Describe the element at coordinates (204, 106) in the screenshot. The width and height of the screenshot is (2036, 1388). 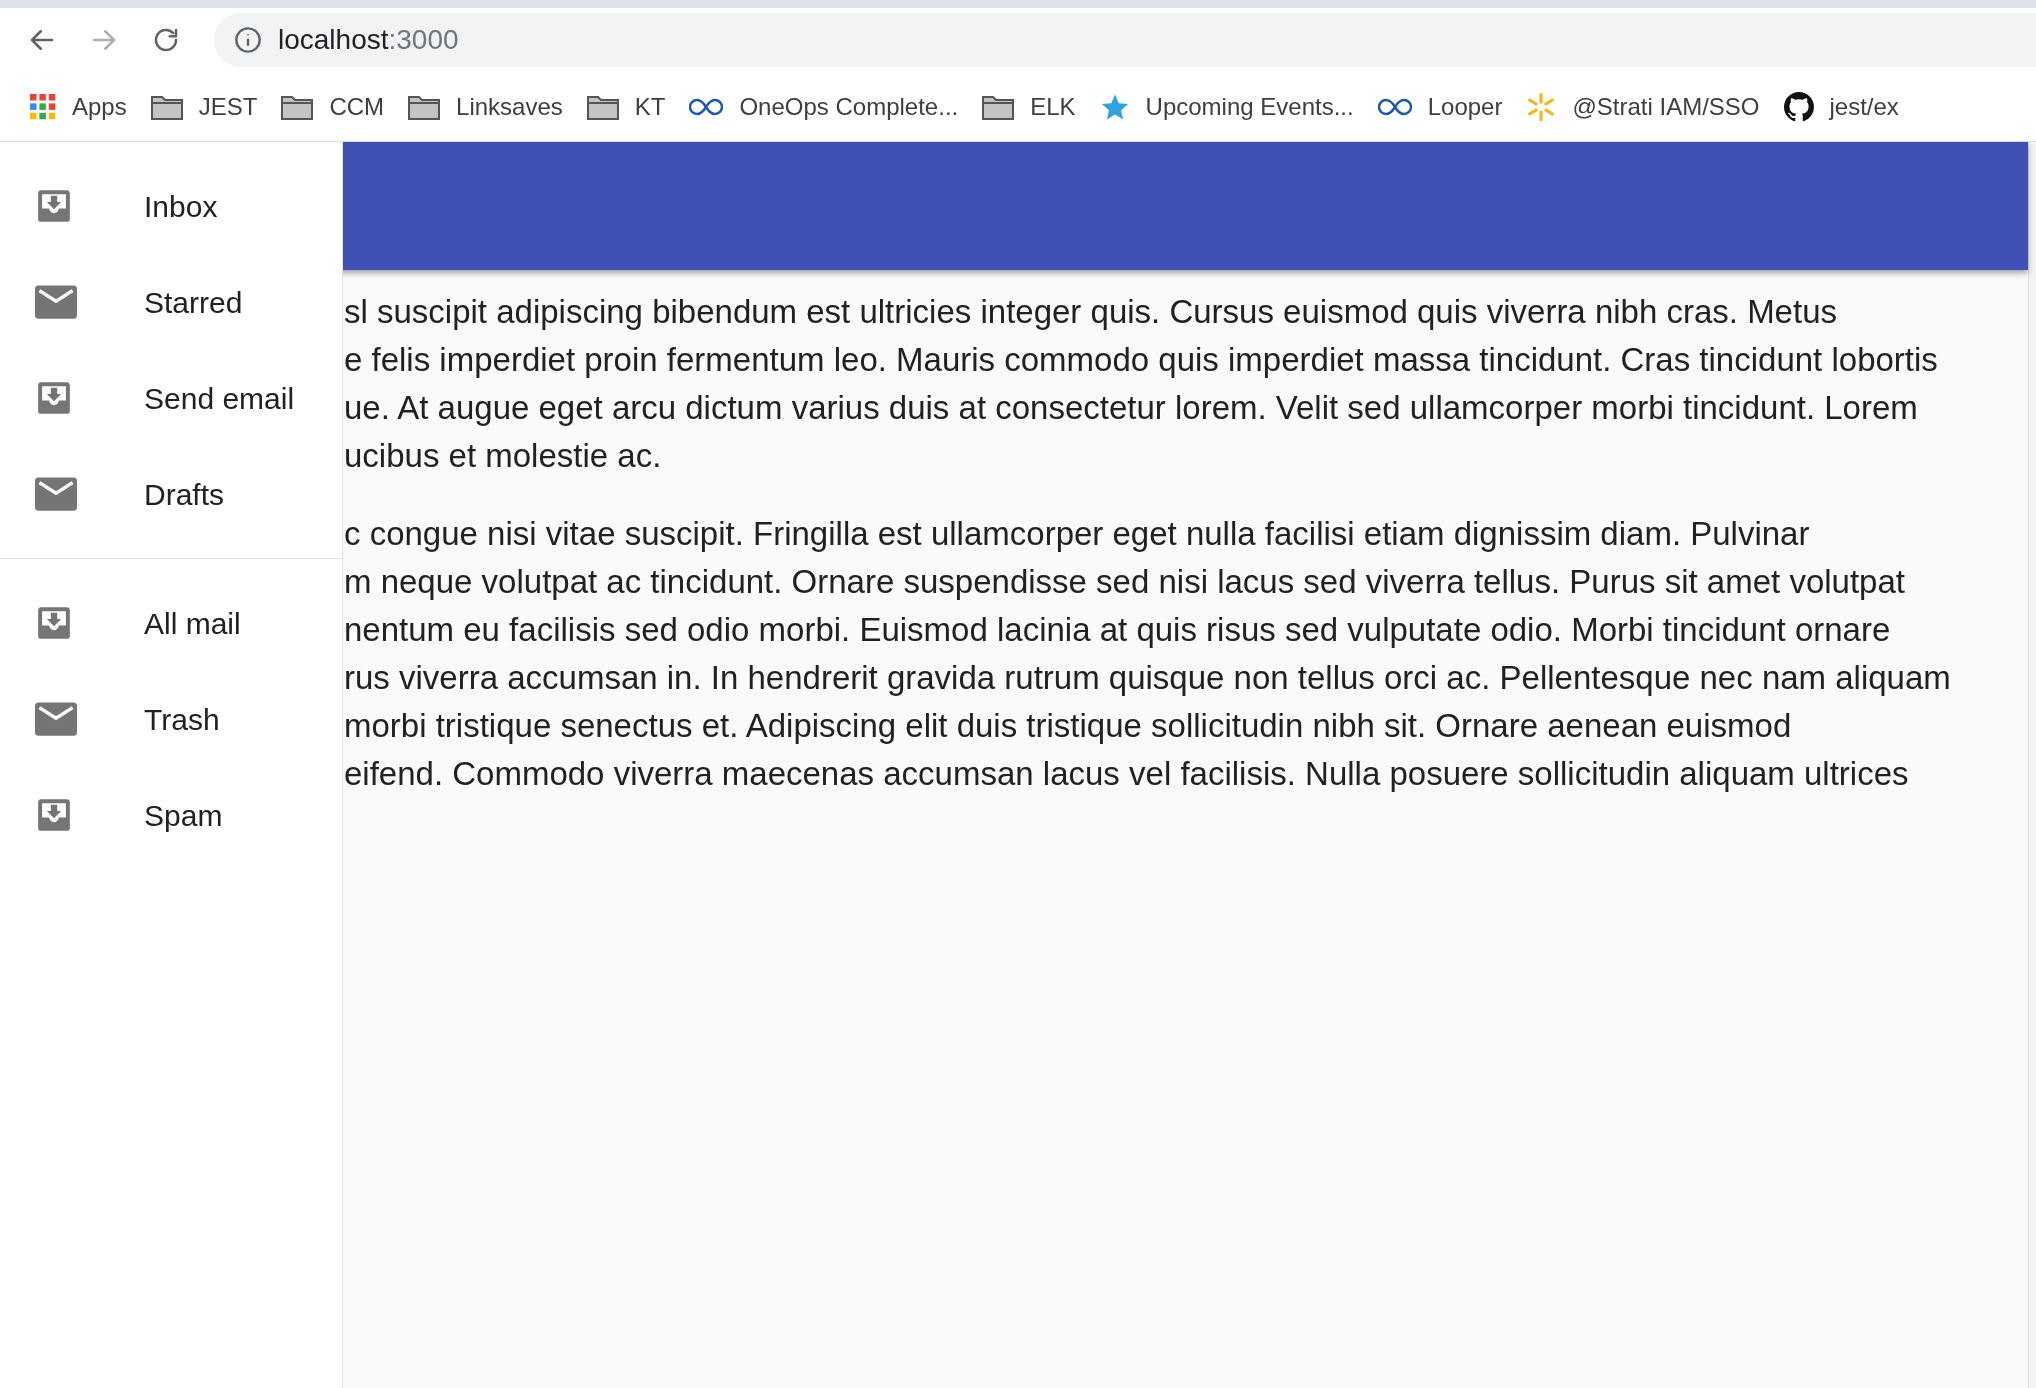
I see `bookmark-link: JEST` at that location.